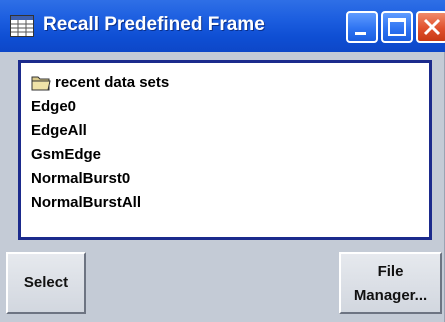 The image size is (445, 322). I want to click on list-item: NormalBurstAll, so click(86, 203).